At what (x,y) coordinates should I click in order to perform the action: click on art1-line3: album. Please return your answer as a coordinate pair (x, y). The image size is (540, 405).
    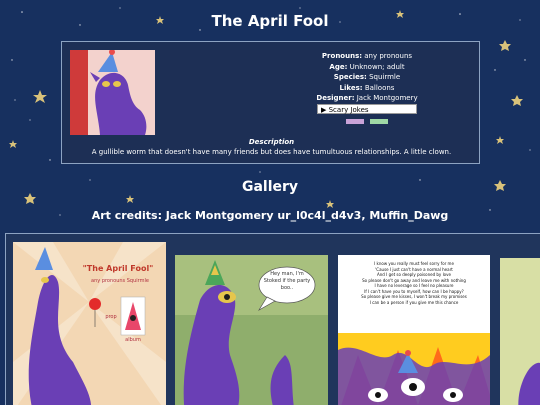
    Looking at the image, I should click on (133, 340).